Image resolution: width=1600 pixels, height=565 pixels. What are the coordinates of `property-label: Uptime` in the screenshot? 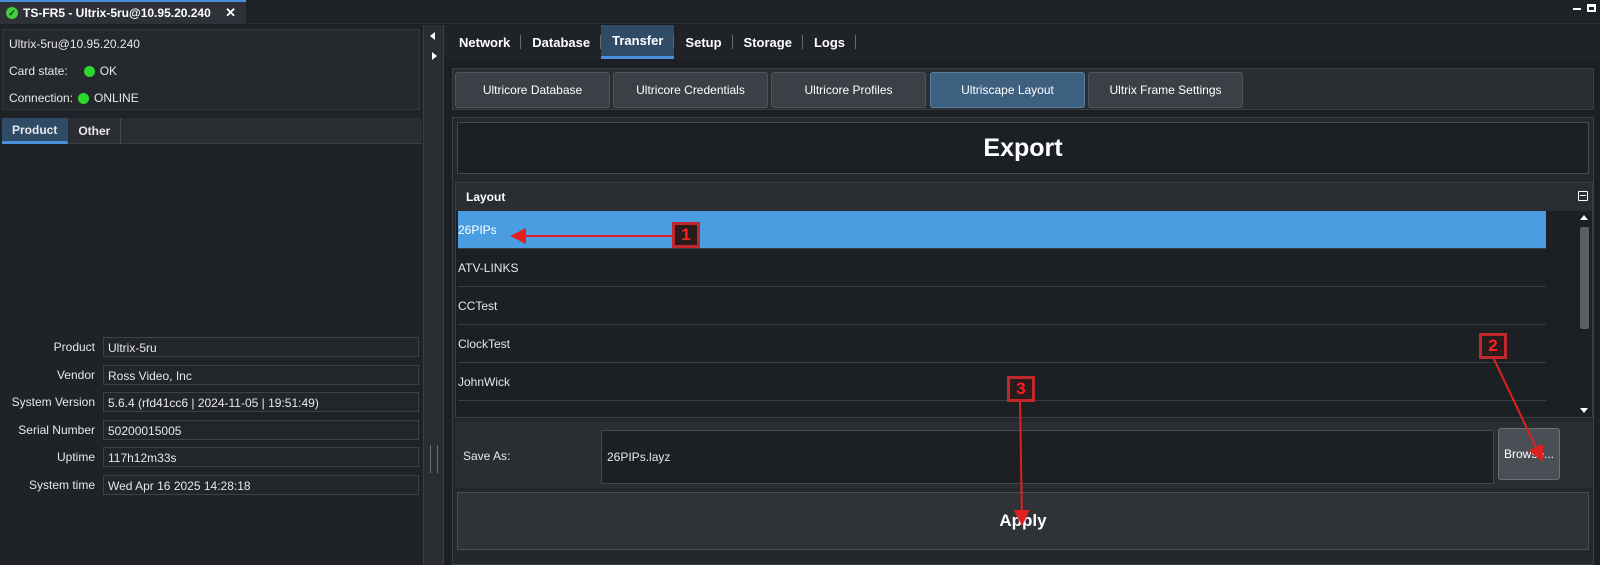 It's located at (75, 457).